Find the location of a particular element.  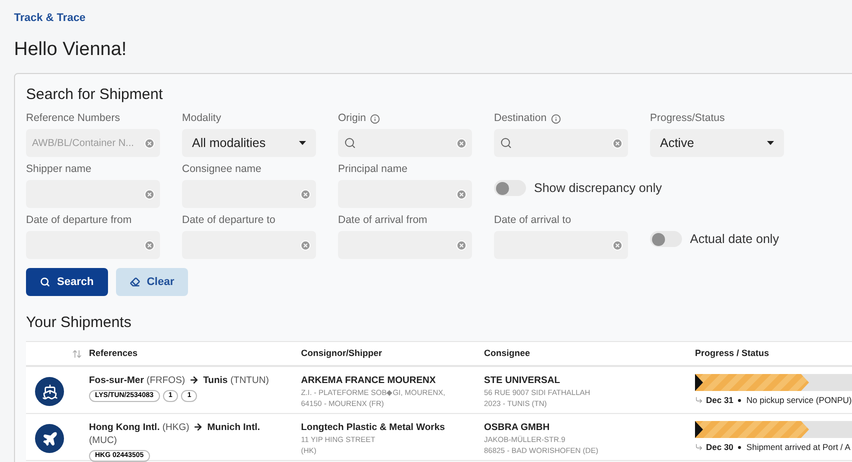

eraser-icon is located at coordinates (135, 282).